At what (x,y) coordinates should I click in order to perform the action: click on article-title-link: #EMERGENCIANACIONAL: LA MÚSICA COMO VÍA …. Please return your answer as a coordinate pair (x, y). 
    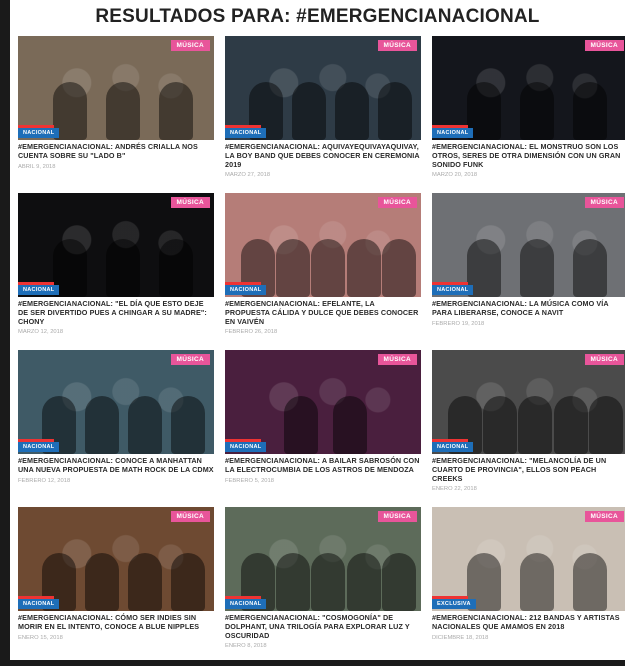
    Looking at the image, I should click on (528, 308).